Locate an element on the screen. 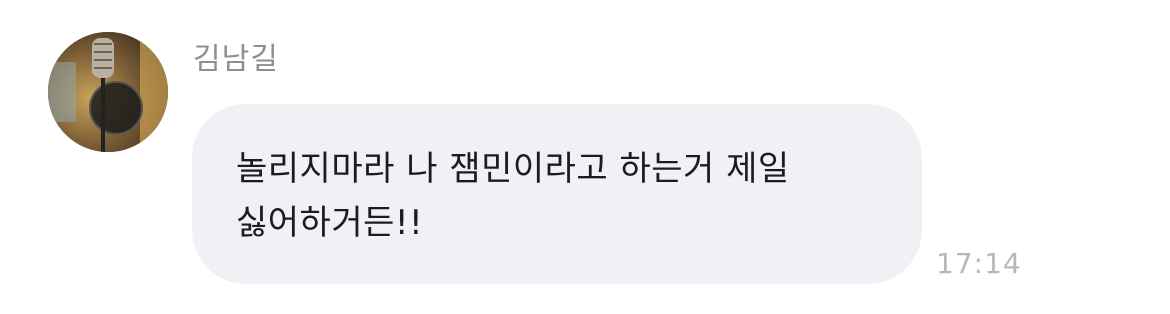 The image size is (1170, 314). microphone-photo-icon is located at coordinates (108, 92).